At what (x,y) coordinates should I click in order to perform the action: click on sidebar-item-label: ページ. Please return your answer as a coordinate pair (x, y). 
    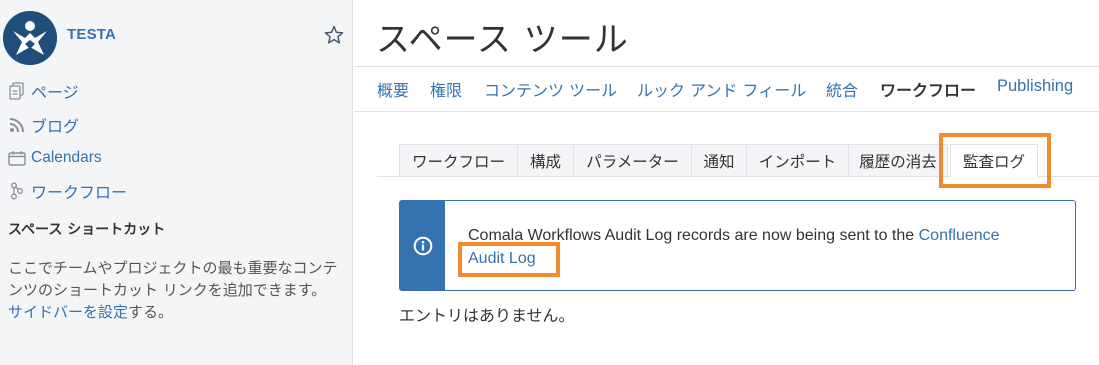
    Looking at the image, I should click on (55, 92).